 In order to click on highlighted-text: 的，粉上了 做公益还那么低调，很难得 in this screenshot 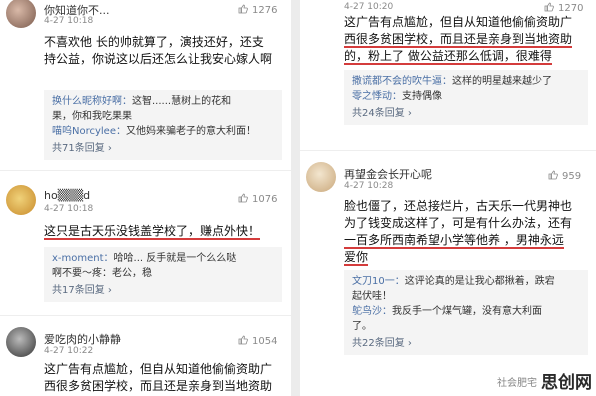, I will do `click(448, 57)`.